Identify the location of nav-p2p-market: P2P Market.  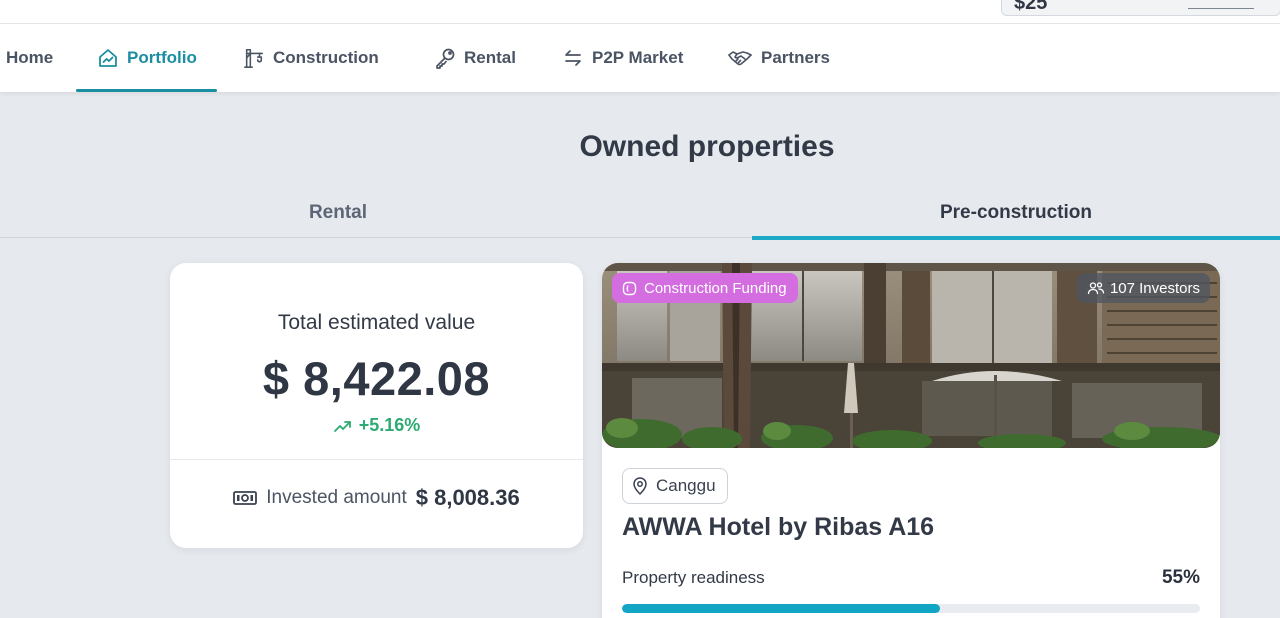
(622, 58).